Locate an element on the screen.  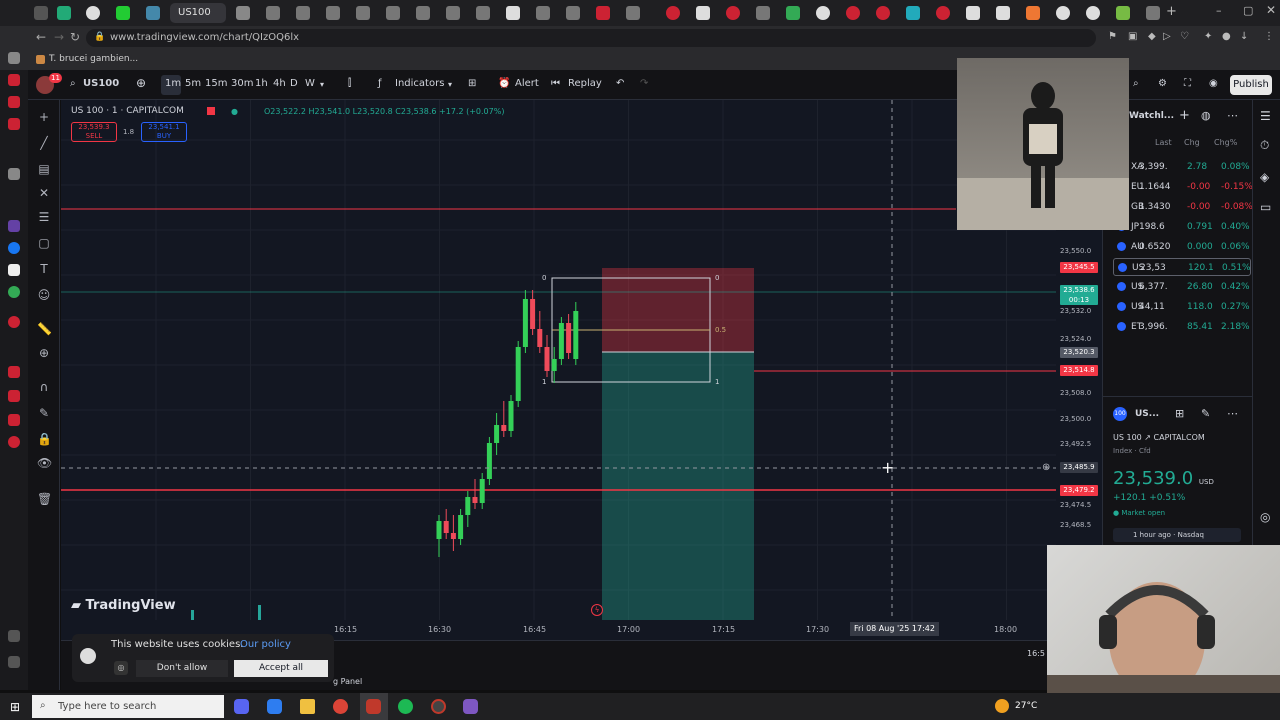
download-icon: ↓ is located at coordinates (1244, 36).